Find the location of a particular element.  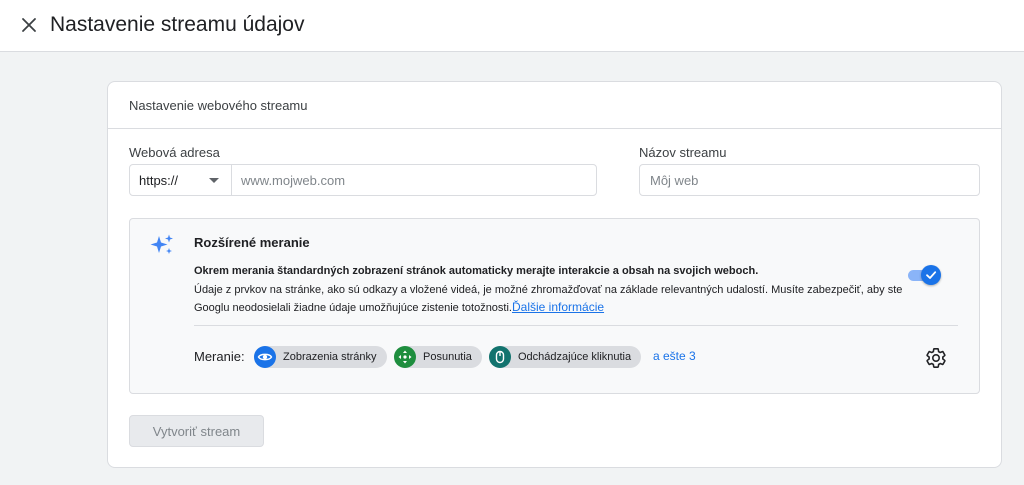

divider is located at coordinates (576, 325).